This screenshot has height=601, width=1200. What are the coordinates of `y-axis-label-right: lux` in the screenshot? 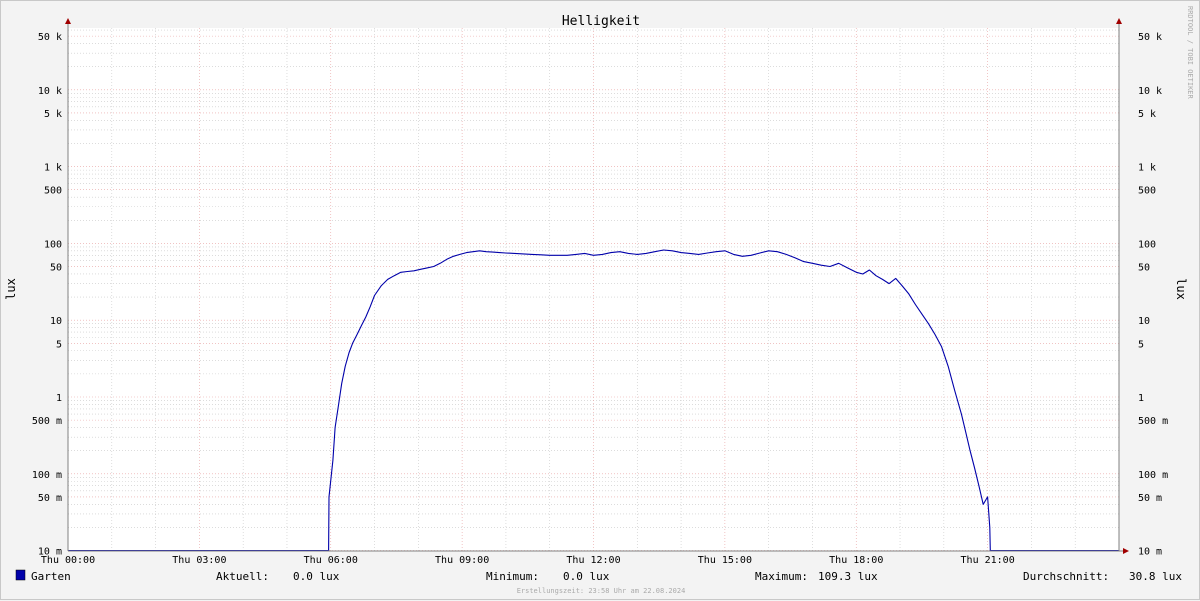 It's located at (1181, 289).